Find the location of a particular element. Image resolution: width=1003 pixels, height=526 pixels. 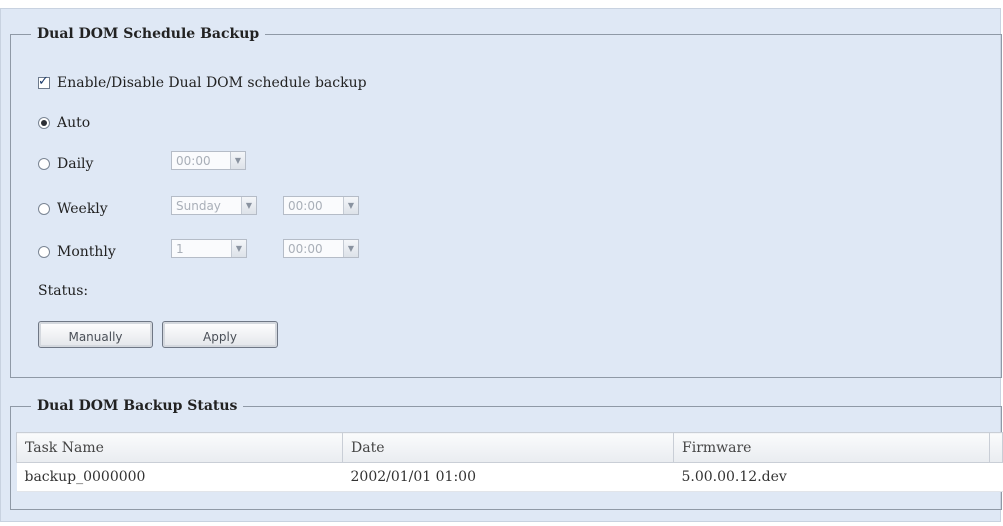

enable-schedule-checkbox: ✓ is located at coordinates (44, 81).